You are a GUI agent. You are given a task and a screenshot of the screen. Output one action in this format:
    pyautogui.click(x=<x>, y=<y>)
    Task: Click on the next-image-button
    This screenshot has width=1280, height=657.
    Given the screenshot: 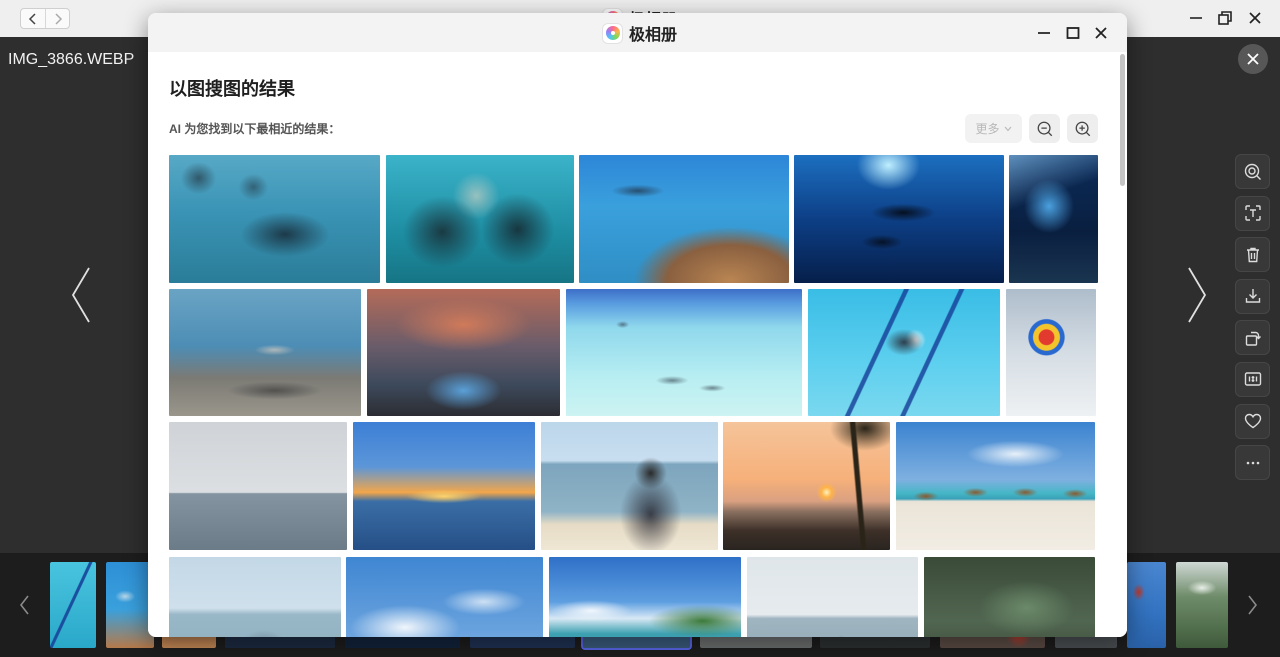 What is the action you would take?
    pyautogui.click(x=1197, y=295)
    